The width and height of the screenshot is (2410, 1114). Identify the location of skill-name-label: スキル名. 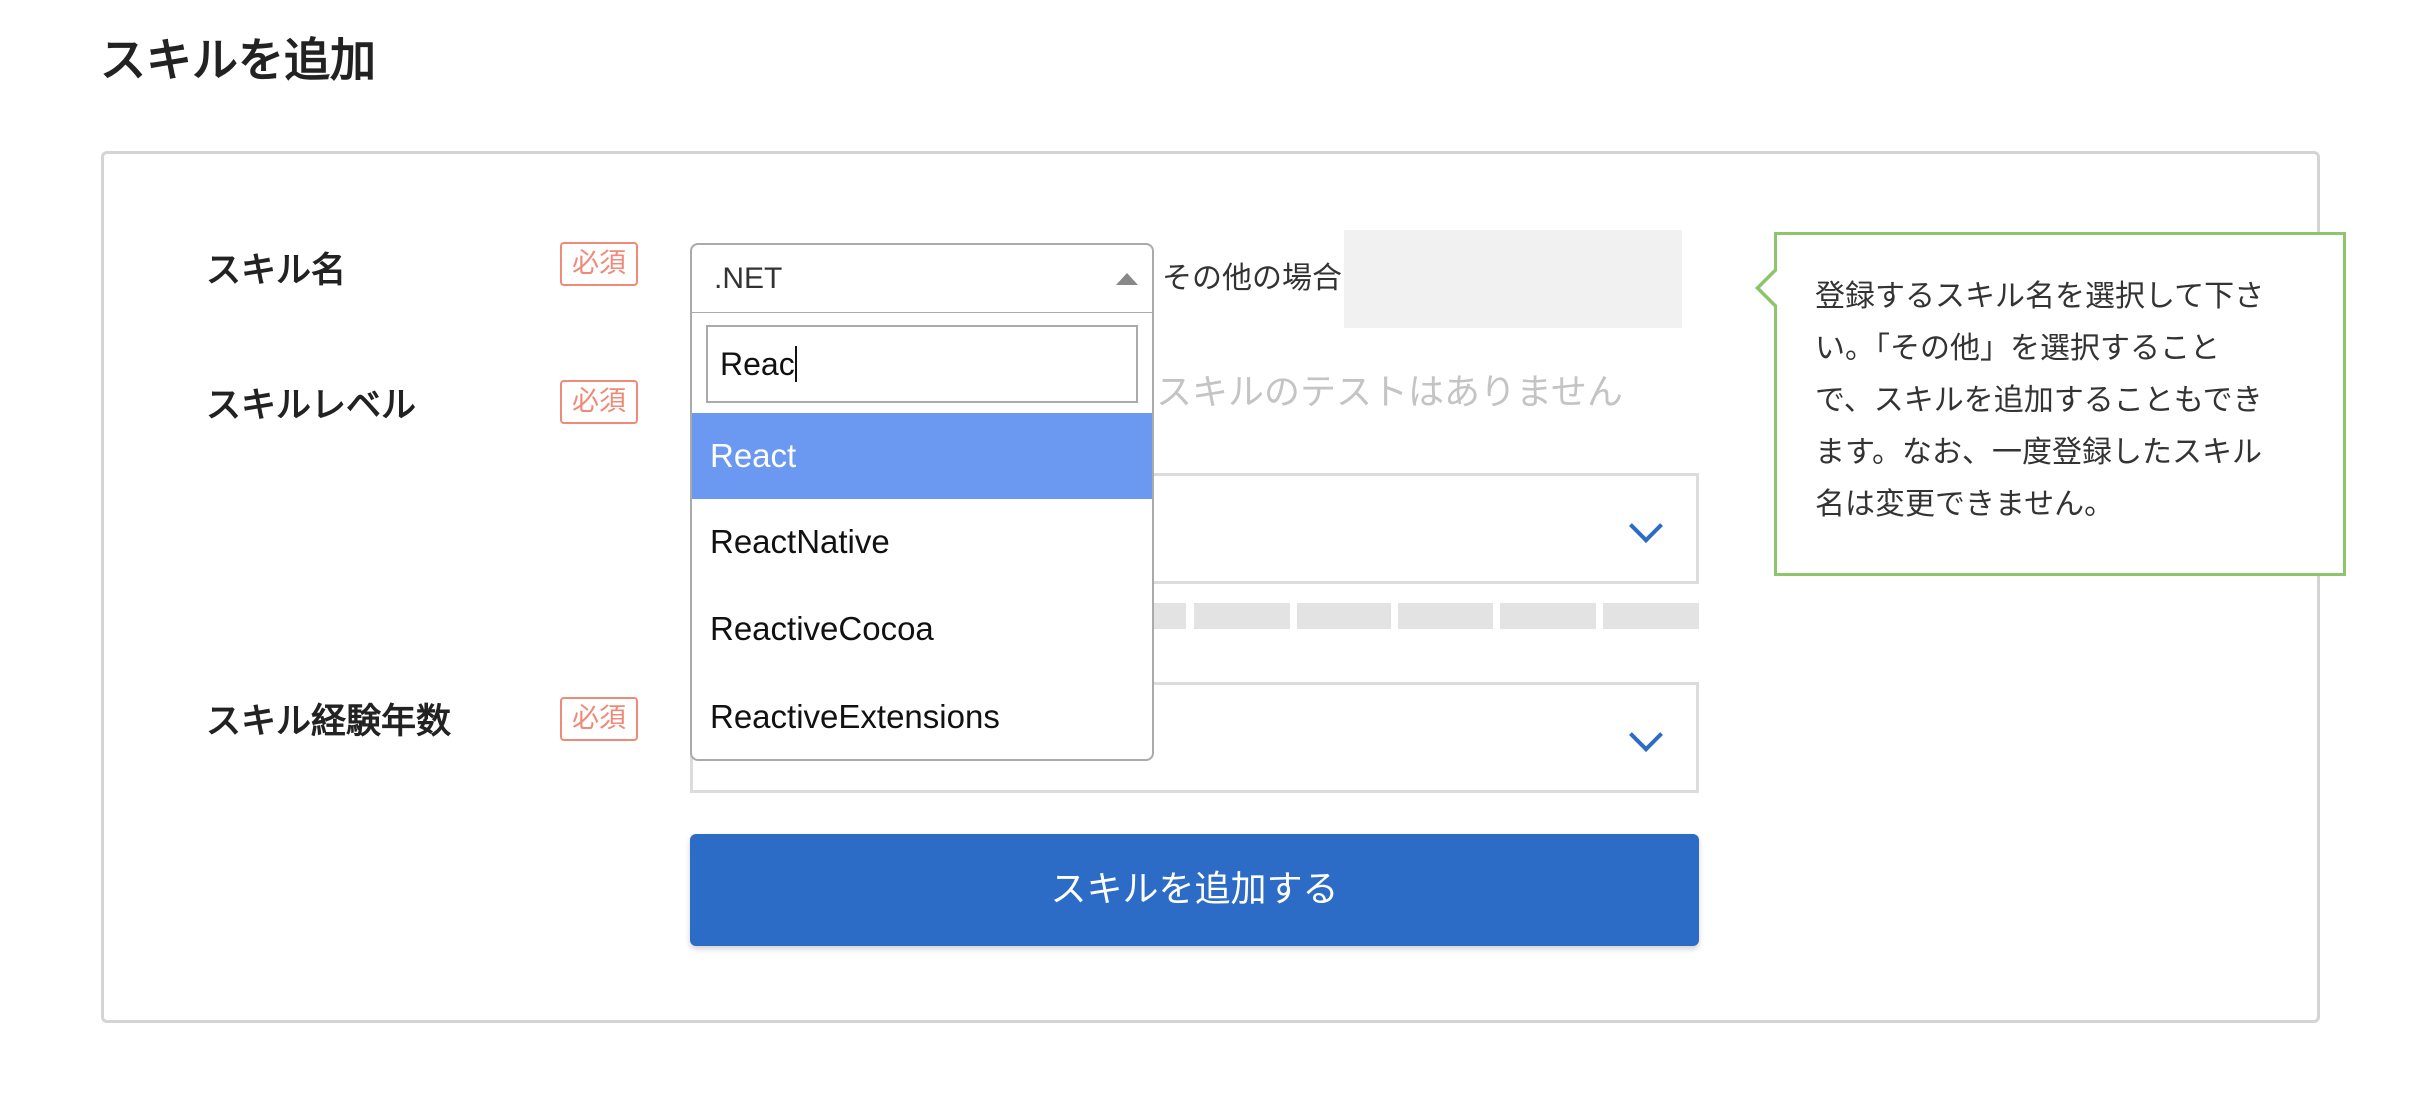
(276, 271).